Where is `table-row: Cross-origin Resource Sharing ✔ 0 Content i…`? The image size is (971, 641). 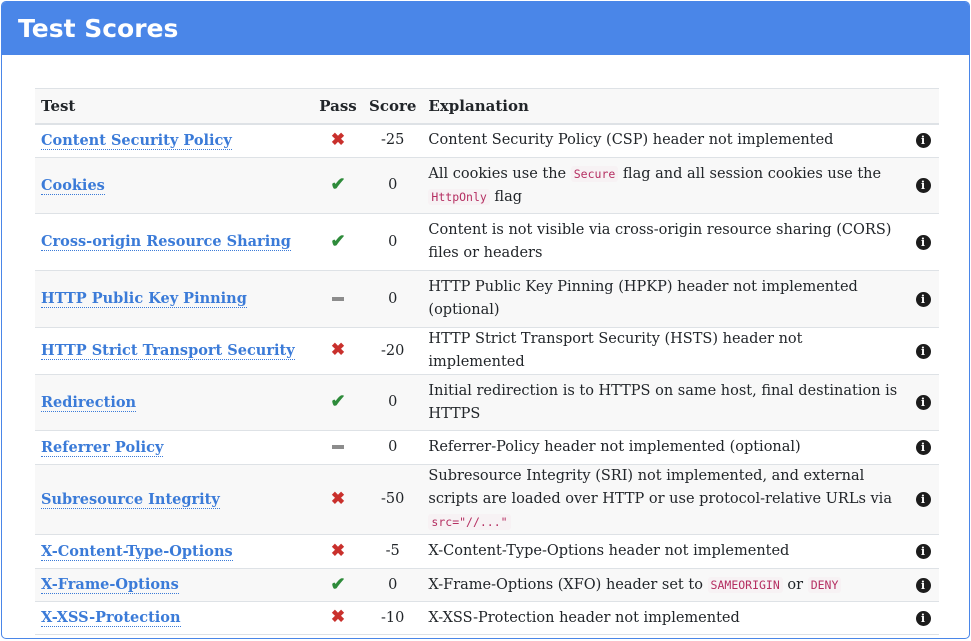 table-row: Cross-origin Resource Sharing ✔ 0 Content i… is located at coordinates (487, 242).